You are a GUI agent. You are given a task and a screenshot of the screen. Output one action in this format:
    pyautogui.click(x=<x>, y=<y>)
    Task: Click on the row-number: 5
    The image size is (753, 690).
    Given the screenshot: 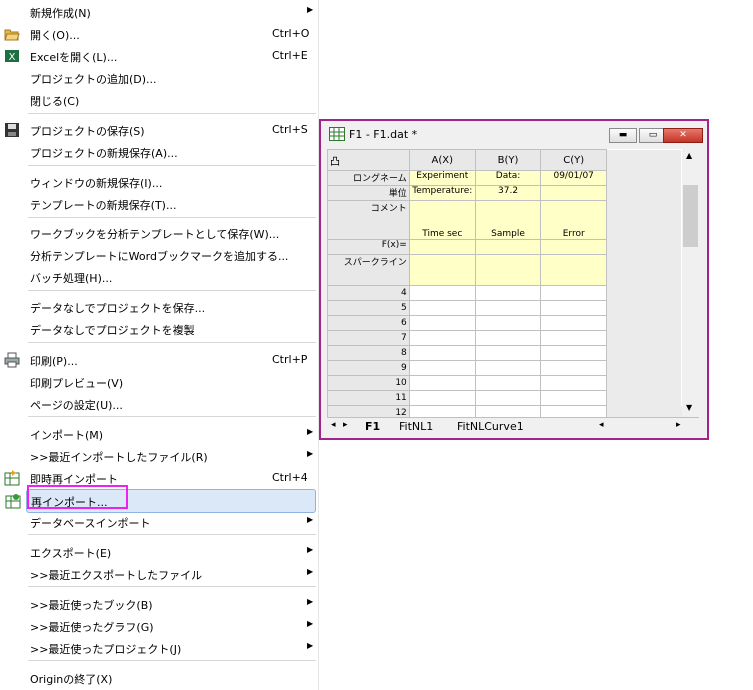 What is the action you would take?
    pyautogui.click(x=368, y=308)
    